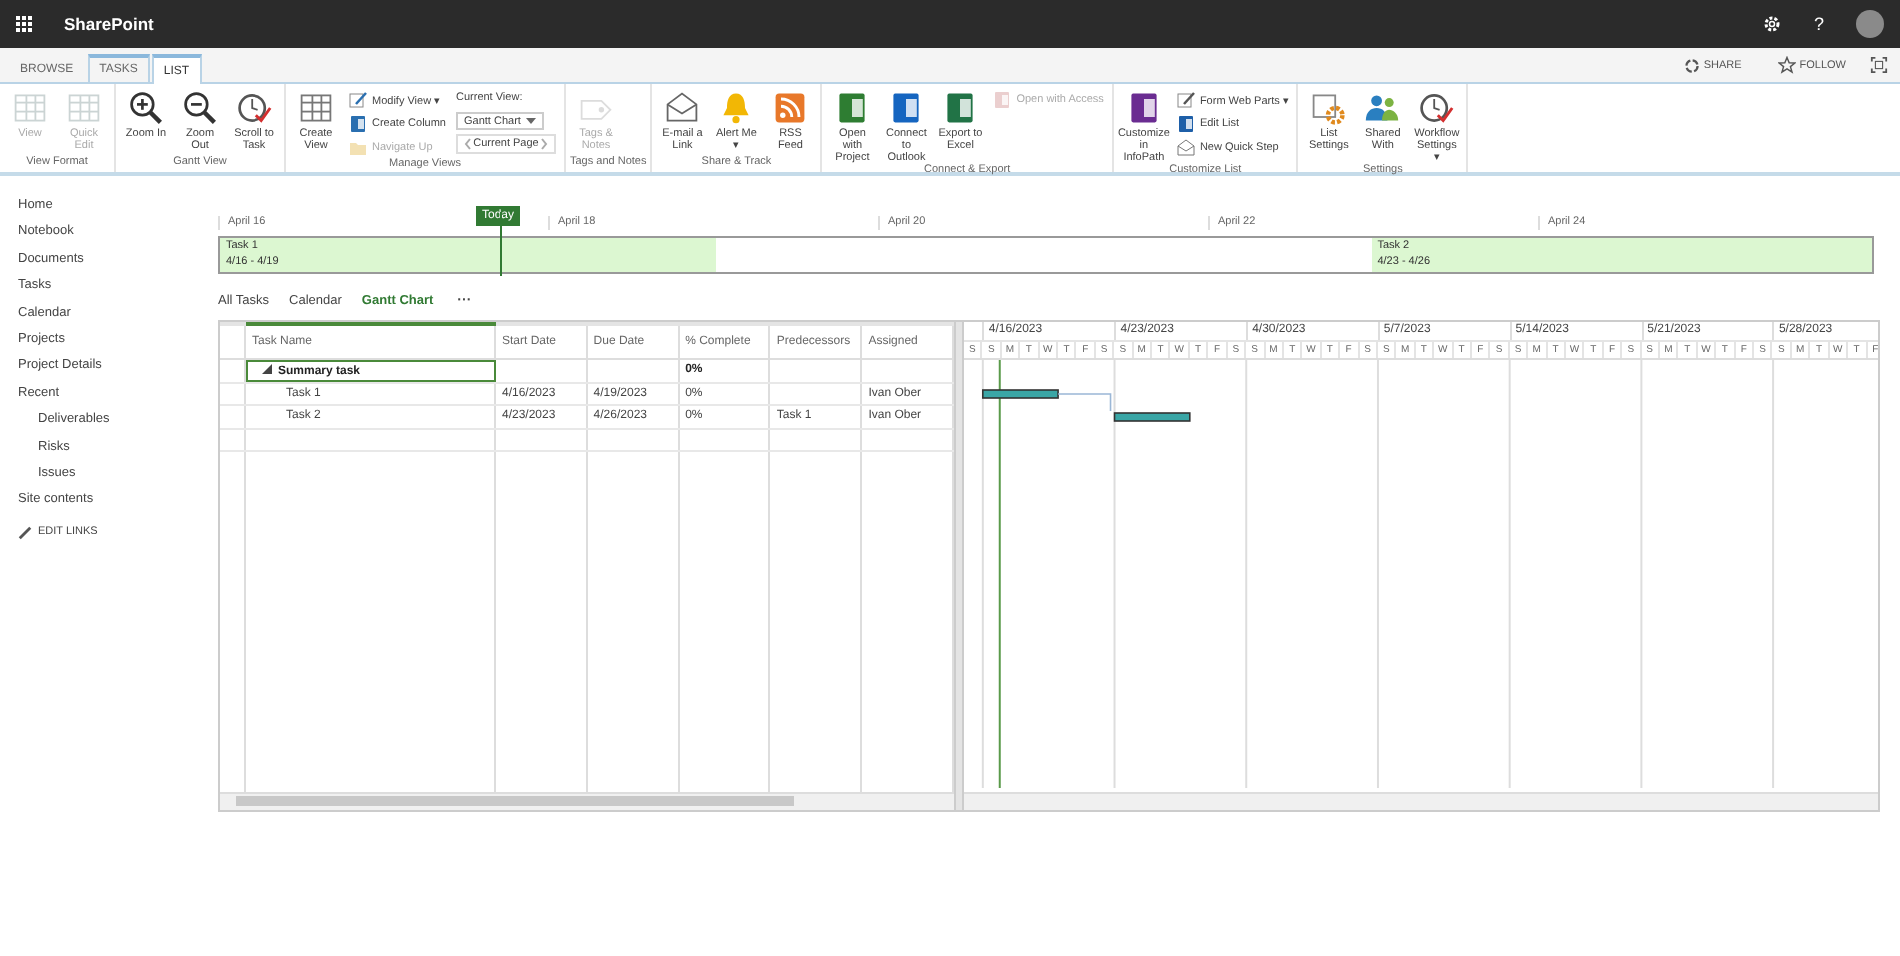 The width and height of the screenshot is (1900, 956). What do you see at coordinates (1185, 124) in the screenshot?
I see `edit-list-icon` at bounding box center [1185, 124].